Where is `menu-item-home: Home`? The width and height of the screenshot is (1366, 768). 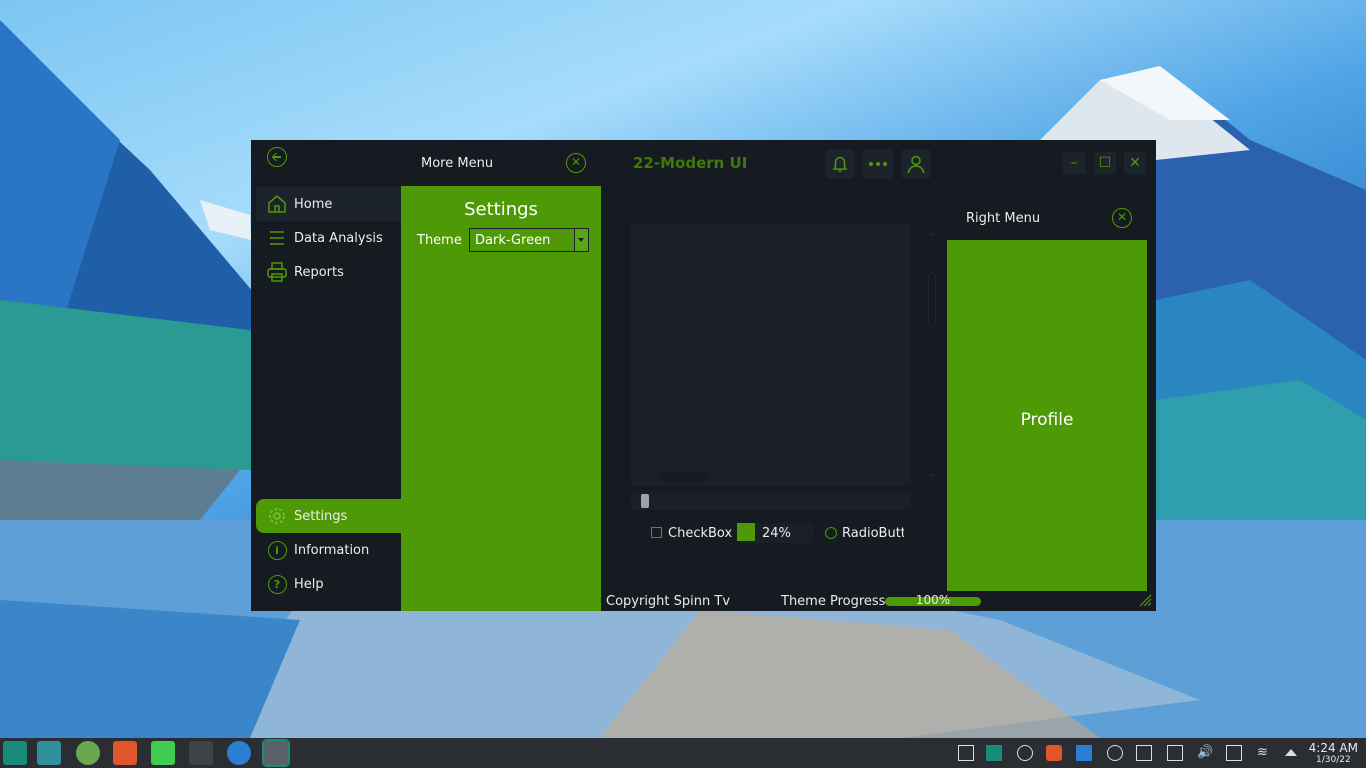
menu-item-home: Home is located at coordinates (328, 204).